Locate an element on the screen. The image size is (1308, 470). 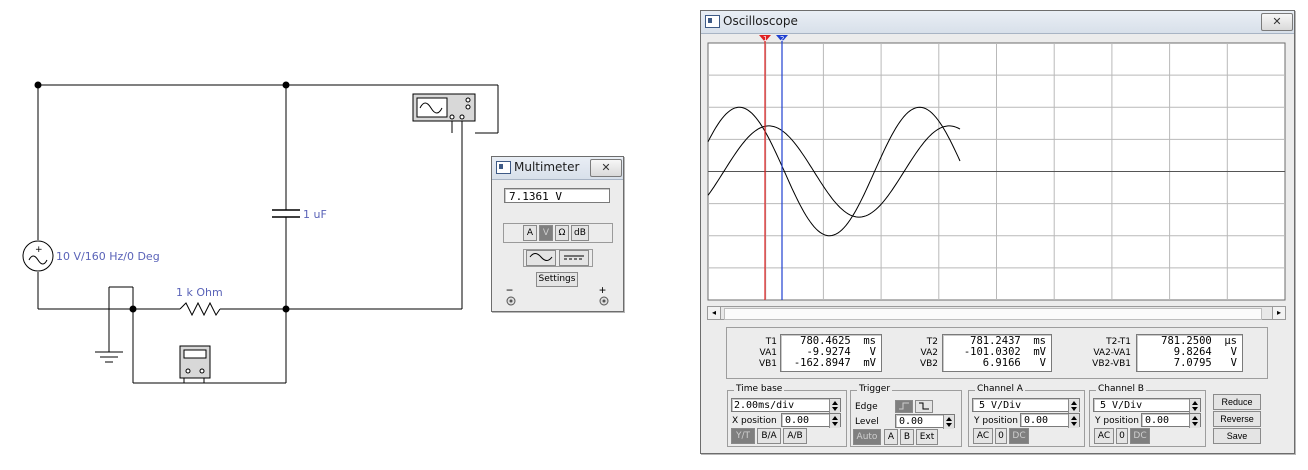
timebase-scale-value: 2.00ms/div is located at coordinates (764, 405).